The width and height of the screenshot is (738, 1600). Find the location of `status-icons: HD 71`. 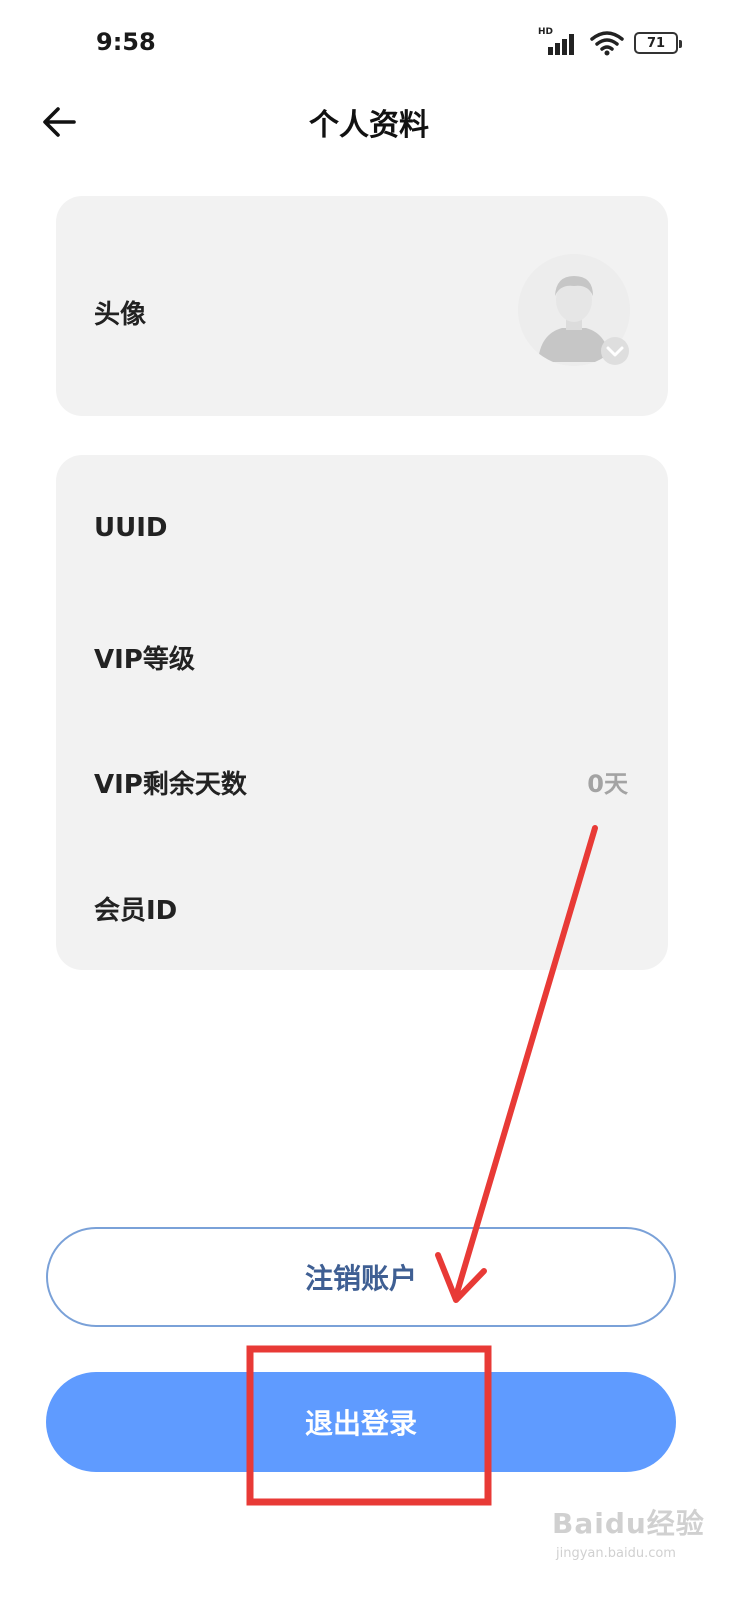

status-icons: HD 71 is located at coordinates (610, 41).